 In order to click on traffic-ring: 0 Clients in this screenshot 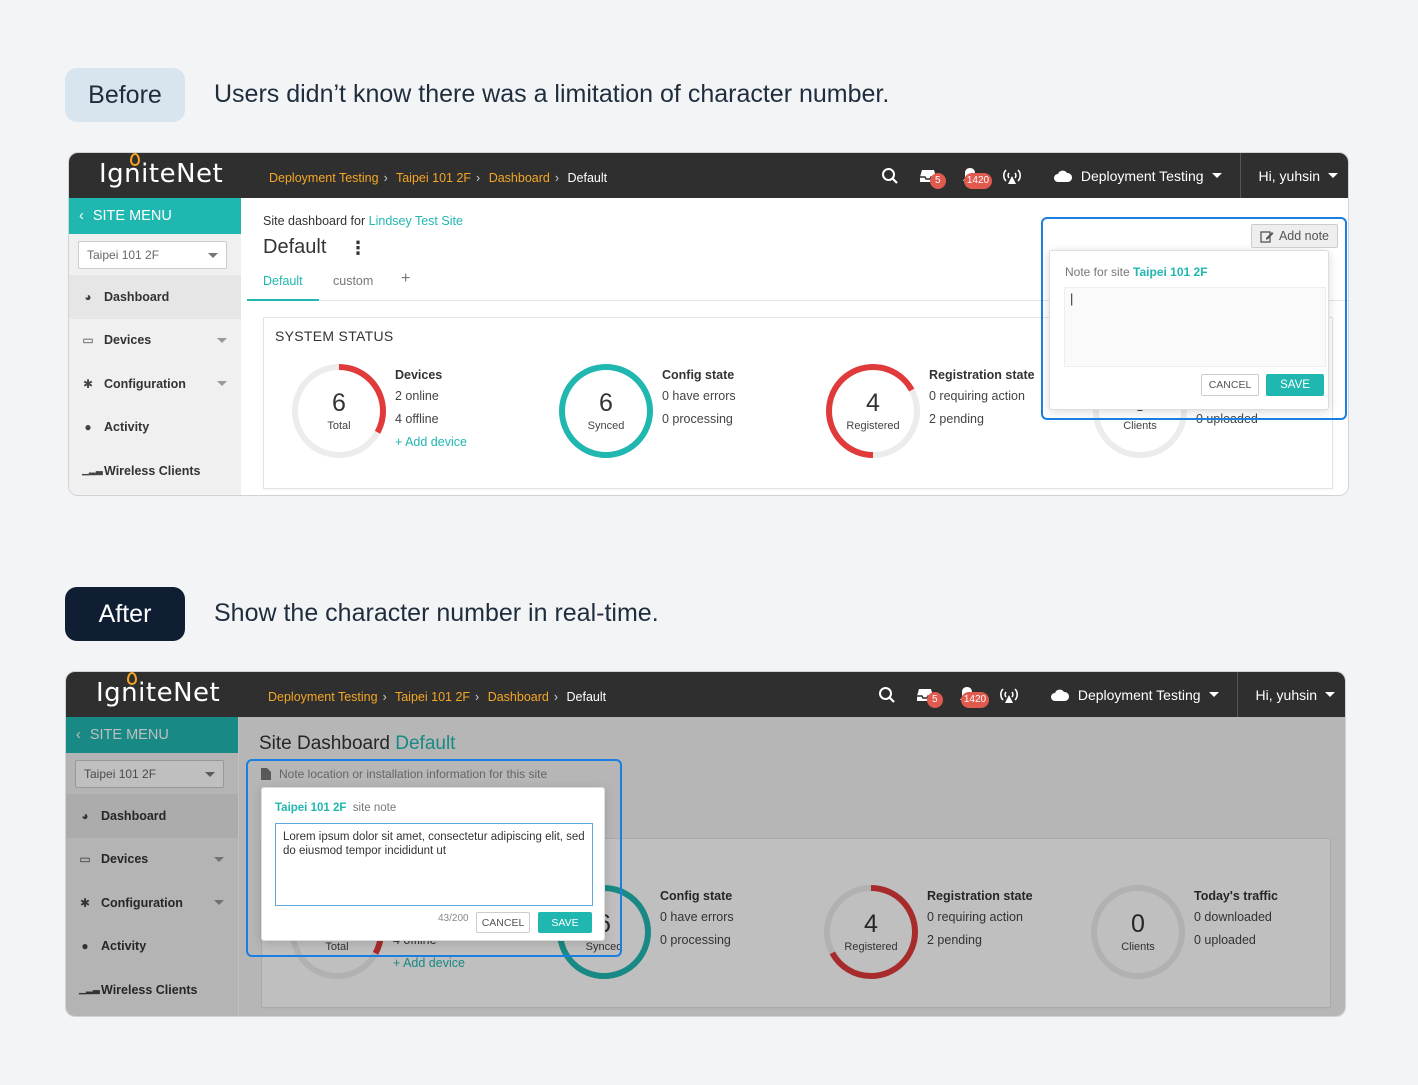, I will do `click(1138, 932)`.